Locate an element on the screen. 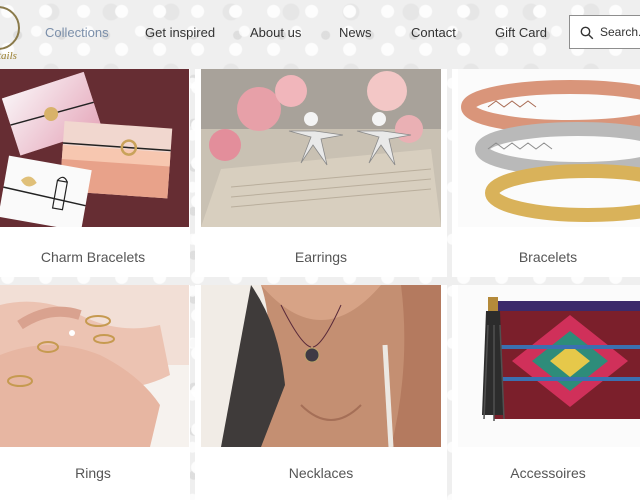 This screenshot has height=500, width=640. collection-card-rings: Rings is located at coordinates (95, 392).